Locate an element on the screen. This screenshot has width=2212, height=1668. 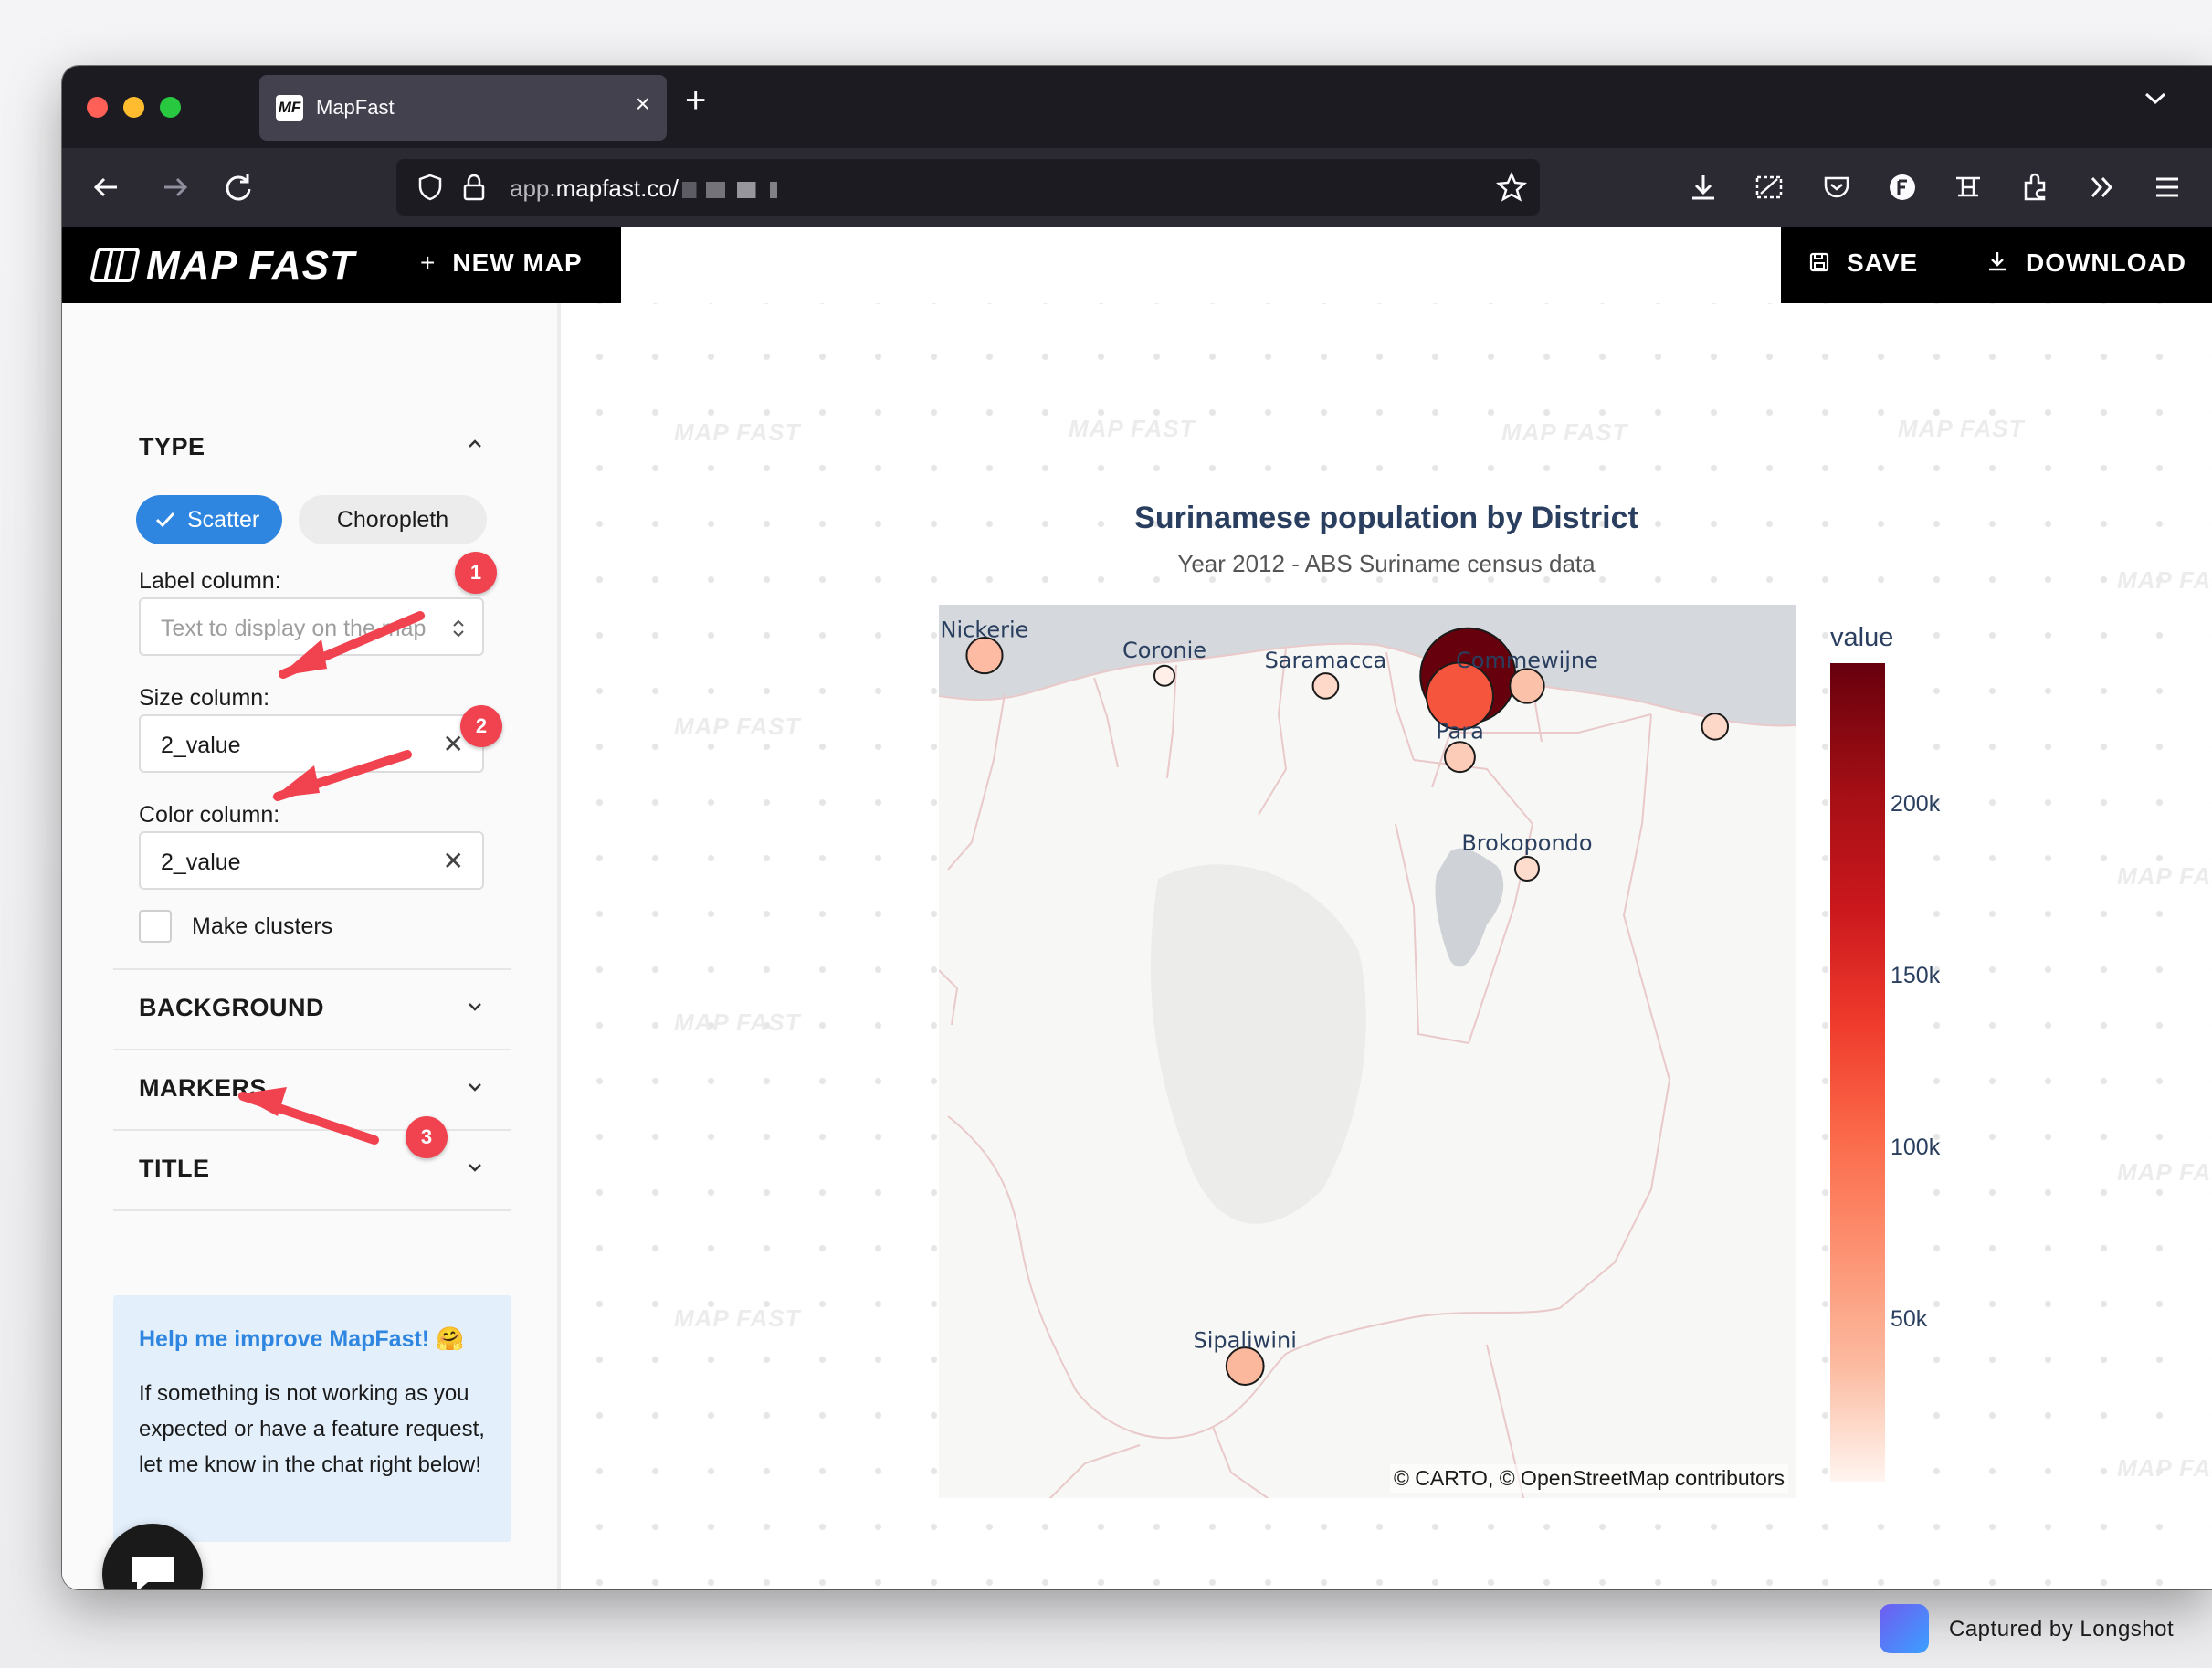
marker-coronie is located at coordinates (1164, 675).